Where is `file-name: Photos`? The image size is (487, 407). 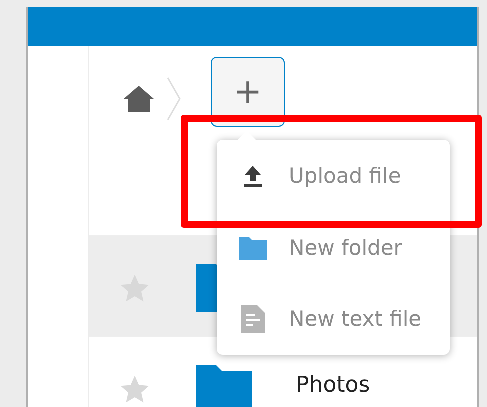 file-name: Photos is located at coordinates (333, 385).